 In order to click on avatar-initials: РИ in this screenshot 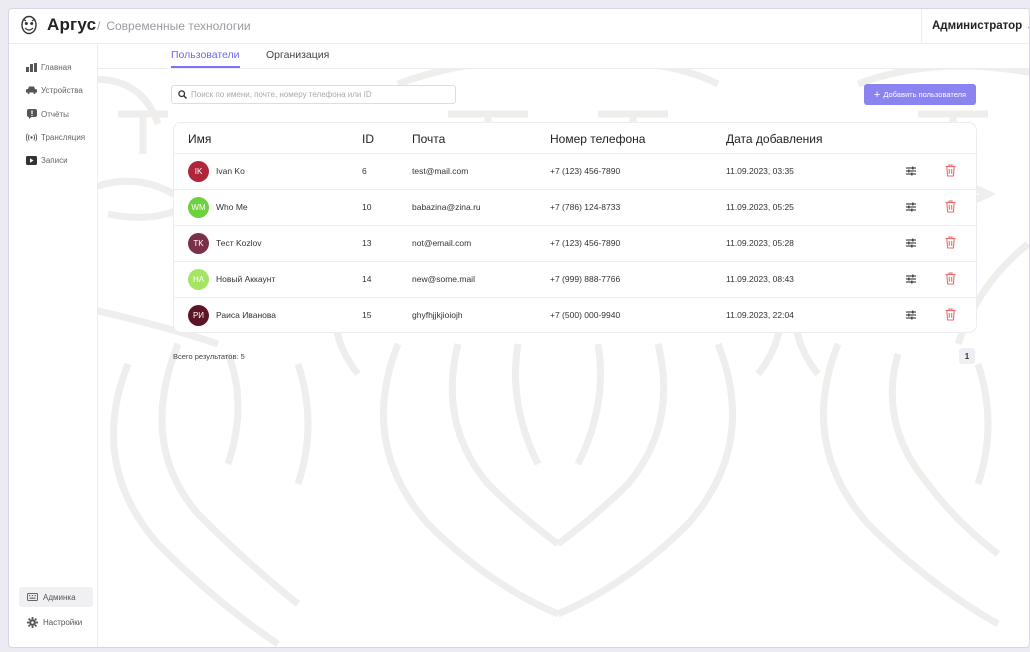, I will do `click(198, 315)`.